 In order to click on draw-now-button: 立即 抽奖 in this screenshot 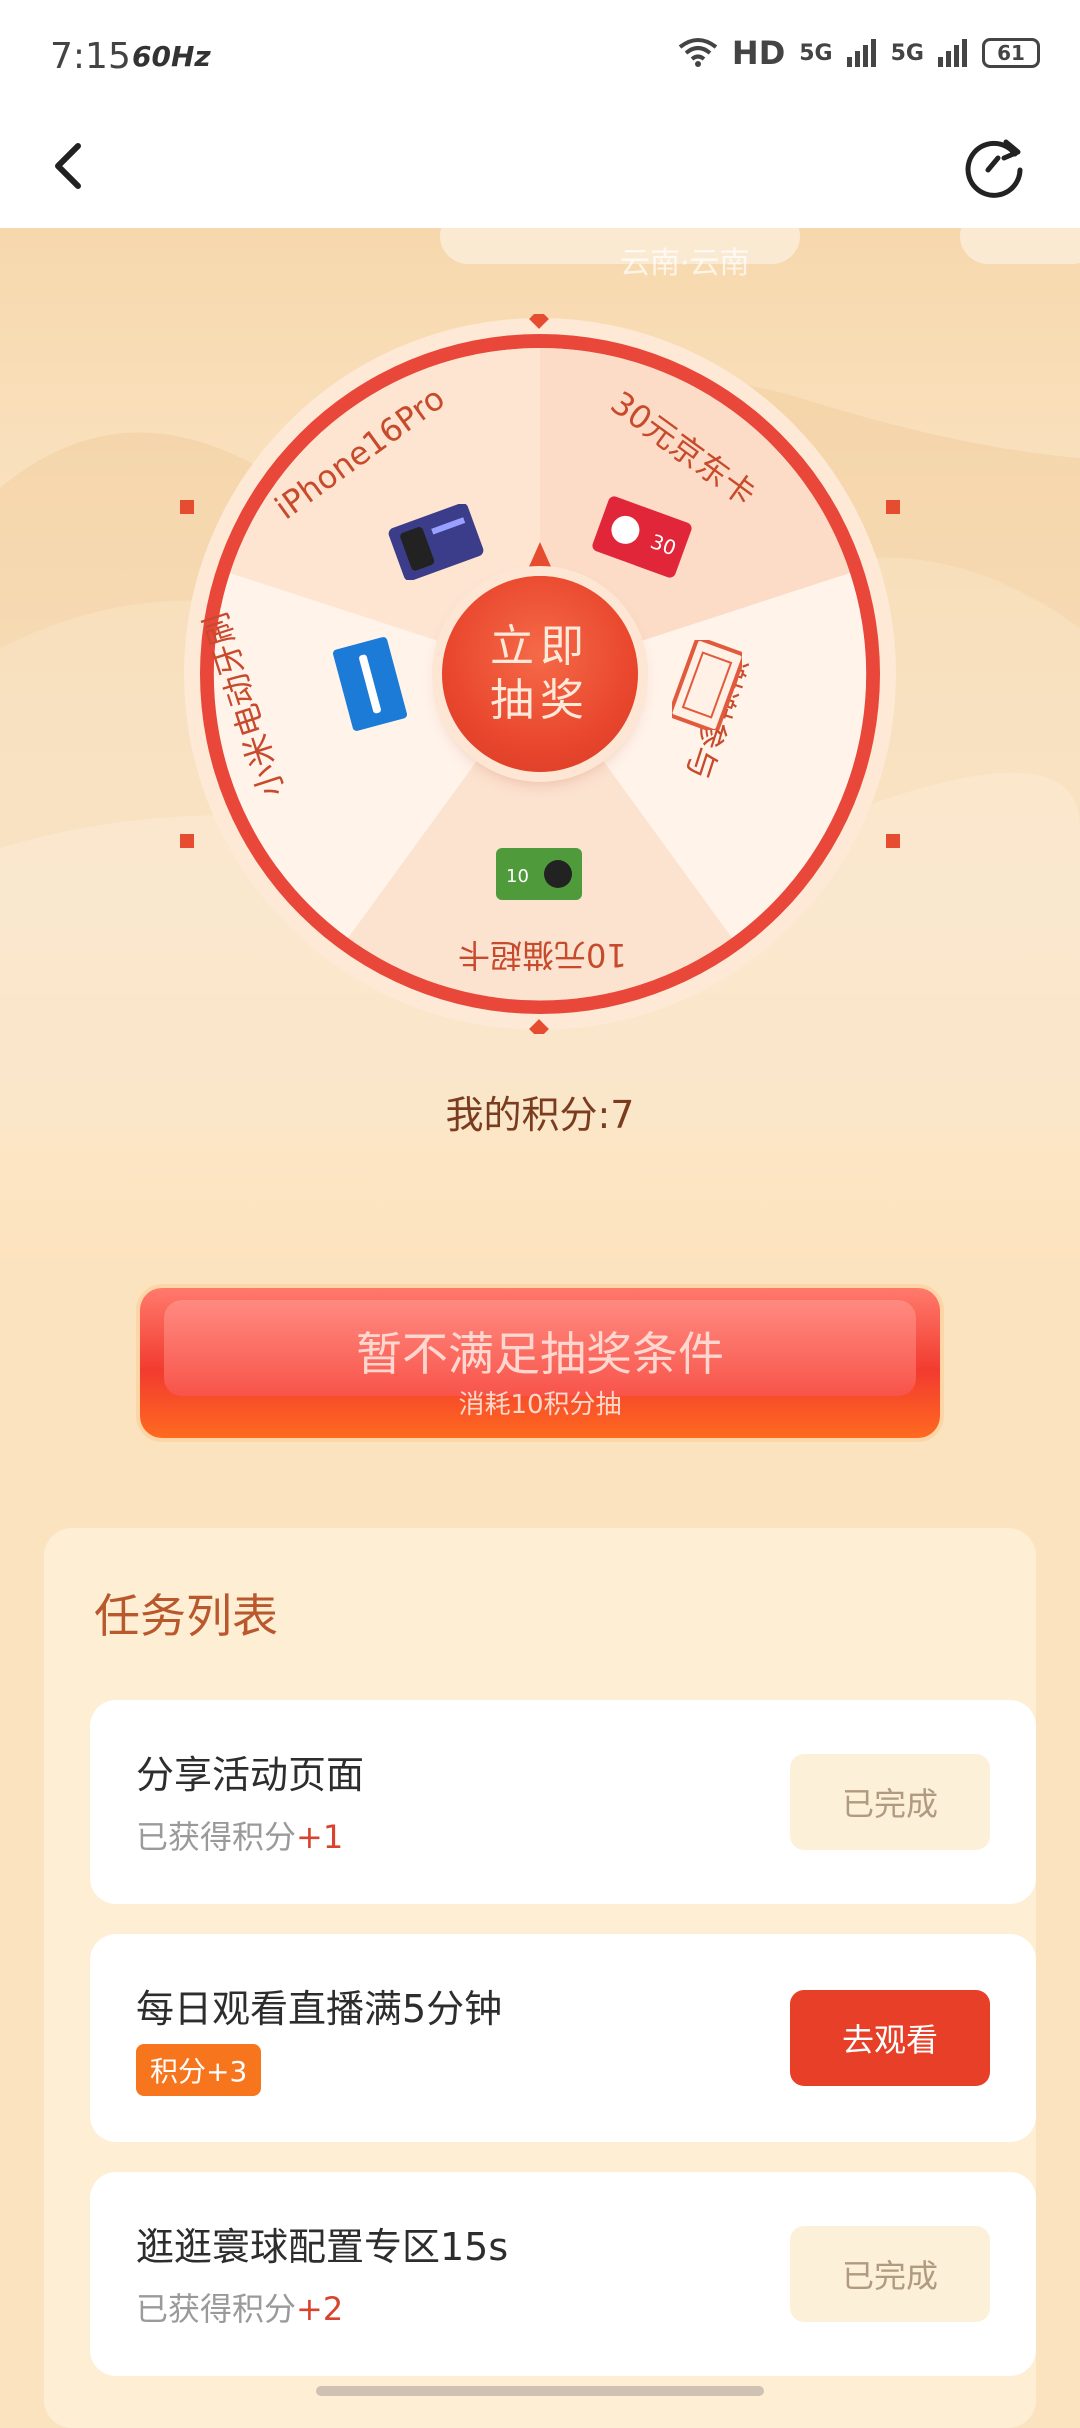, I will do `click(540, 674)`.